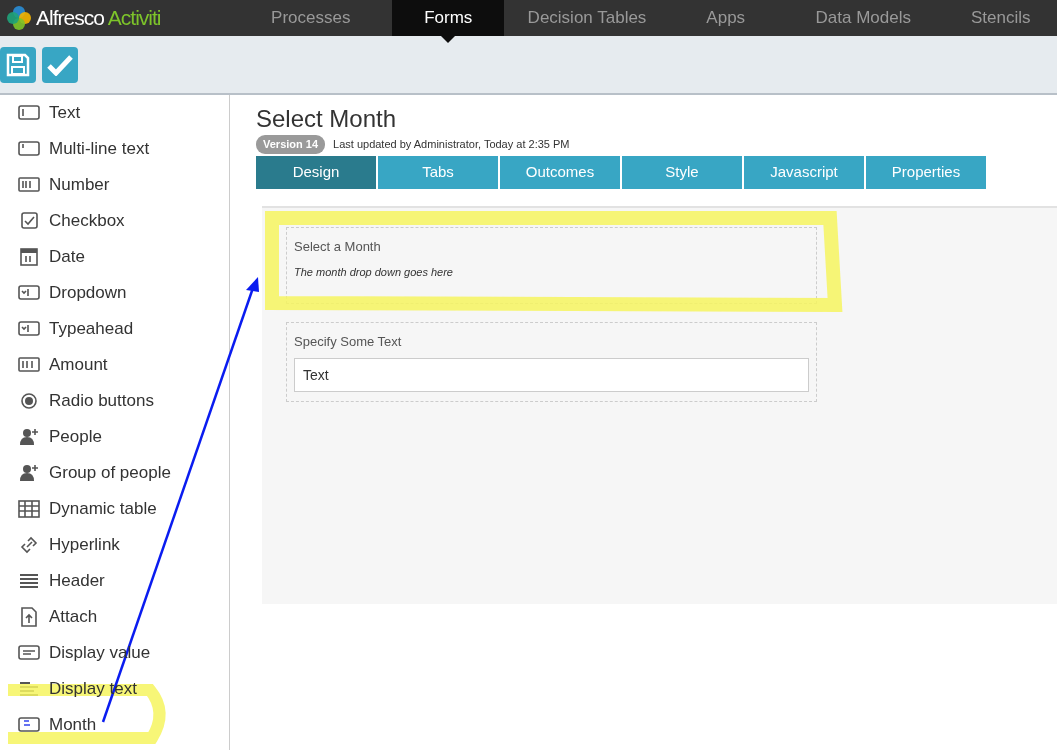  Describe the element at coordinates (114, 185) in the screenshot. I see `palette-item: Number` at that location.